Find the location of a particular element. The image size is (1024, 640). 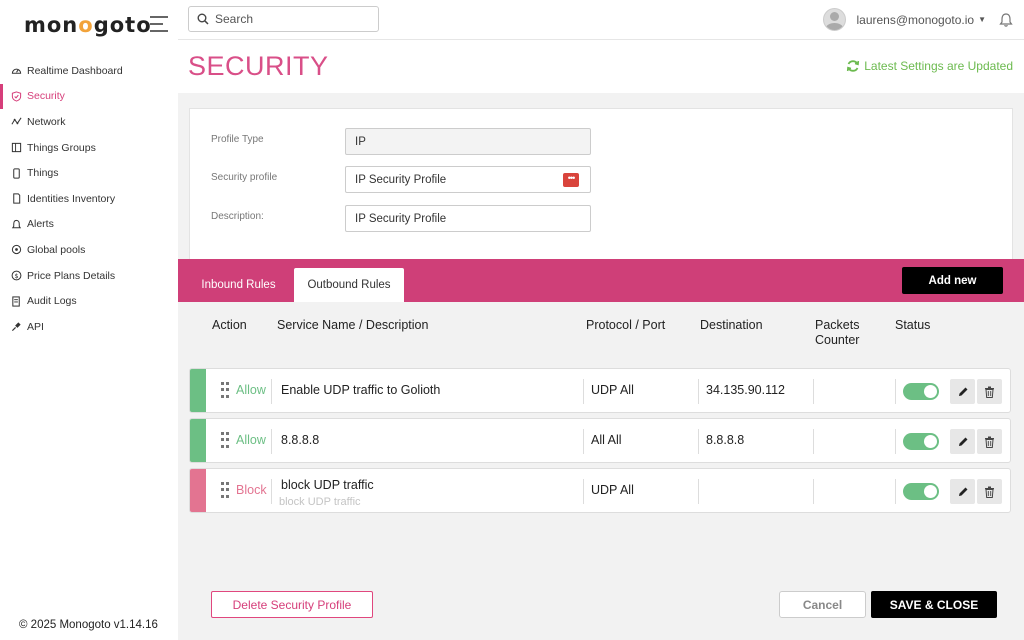

delete-security-profile-button: Delete Security Profile is located at coordinates (292, 604).